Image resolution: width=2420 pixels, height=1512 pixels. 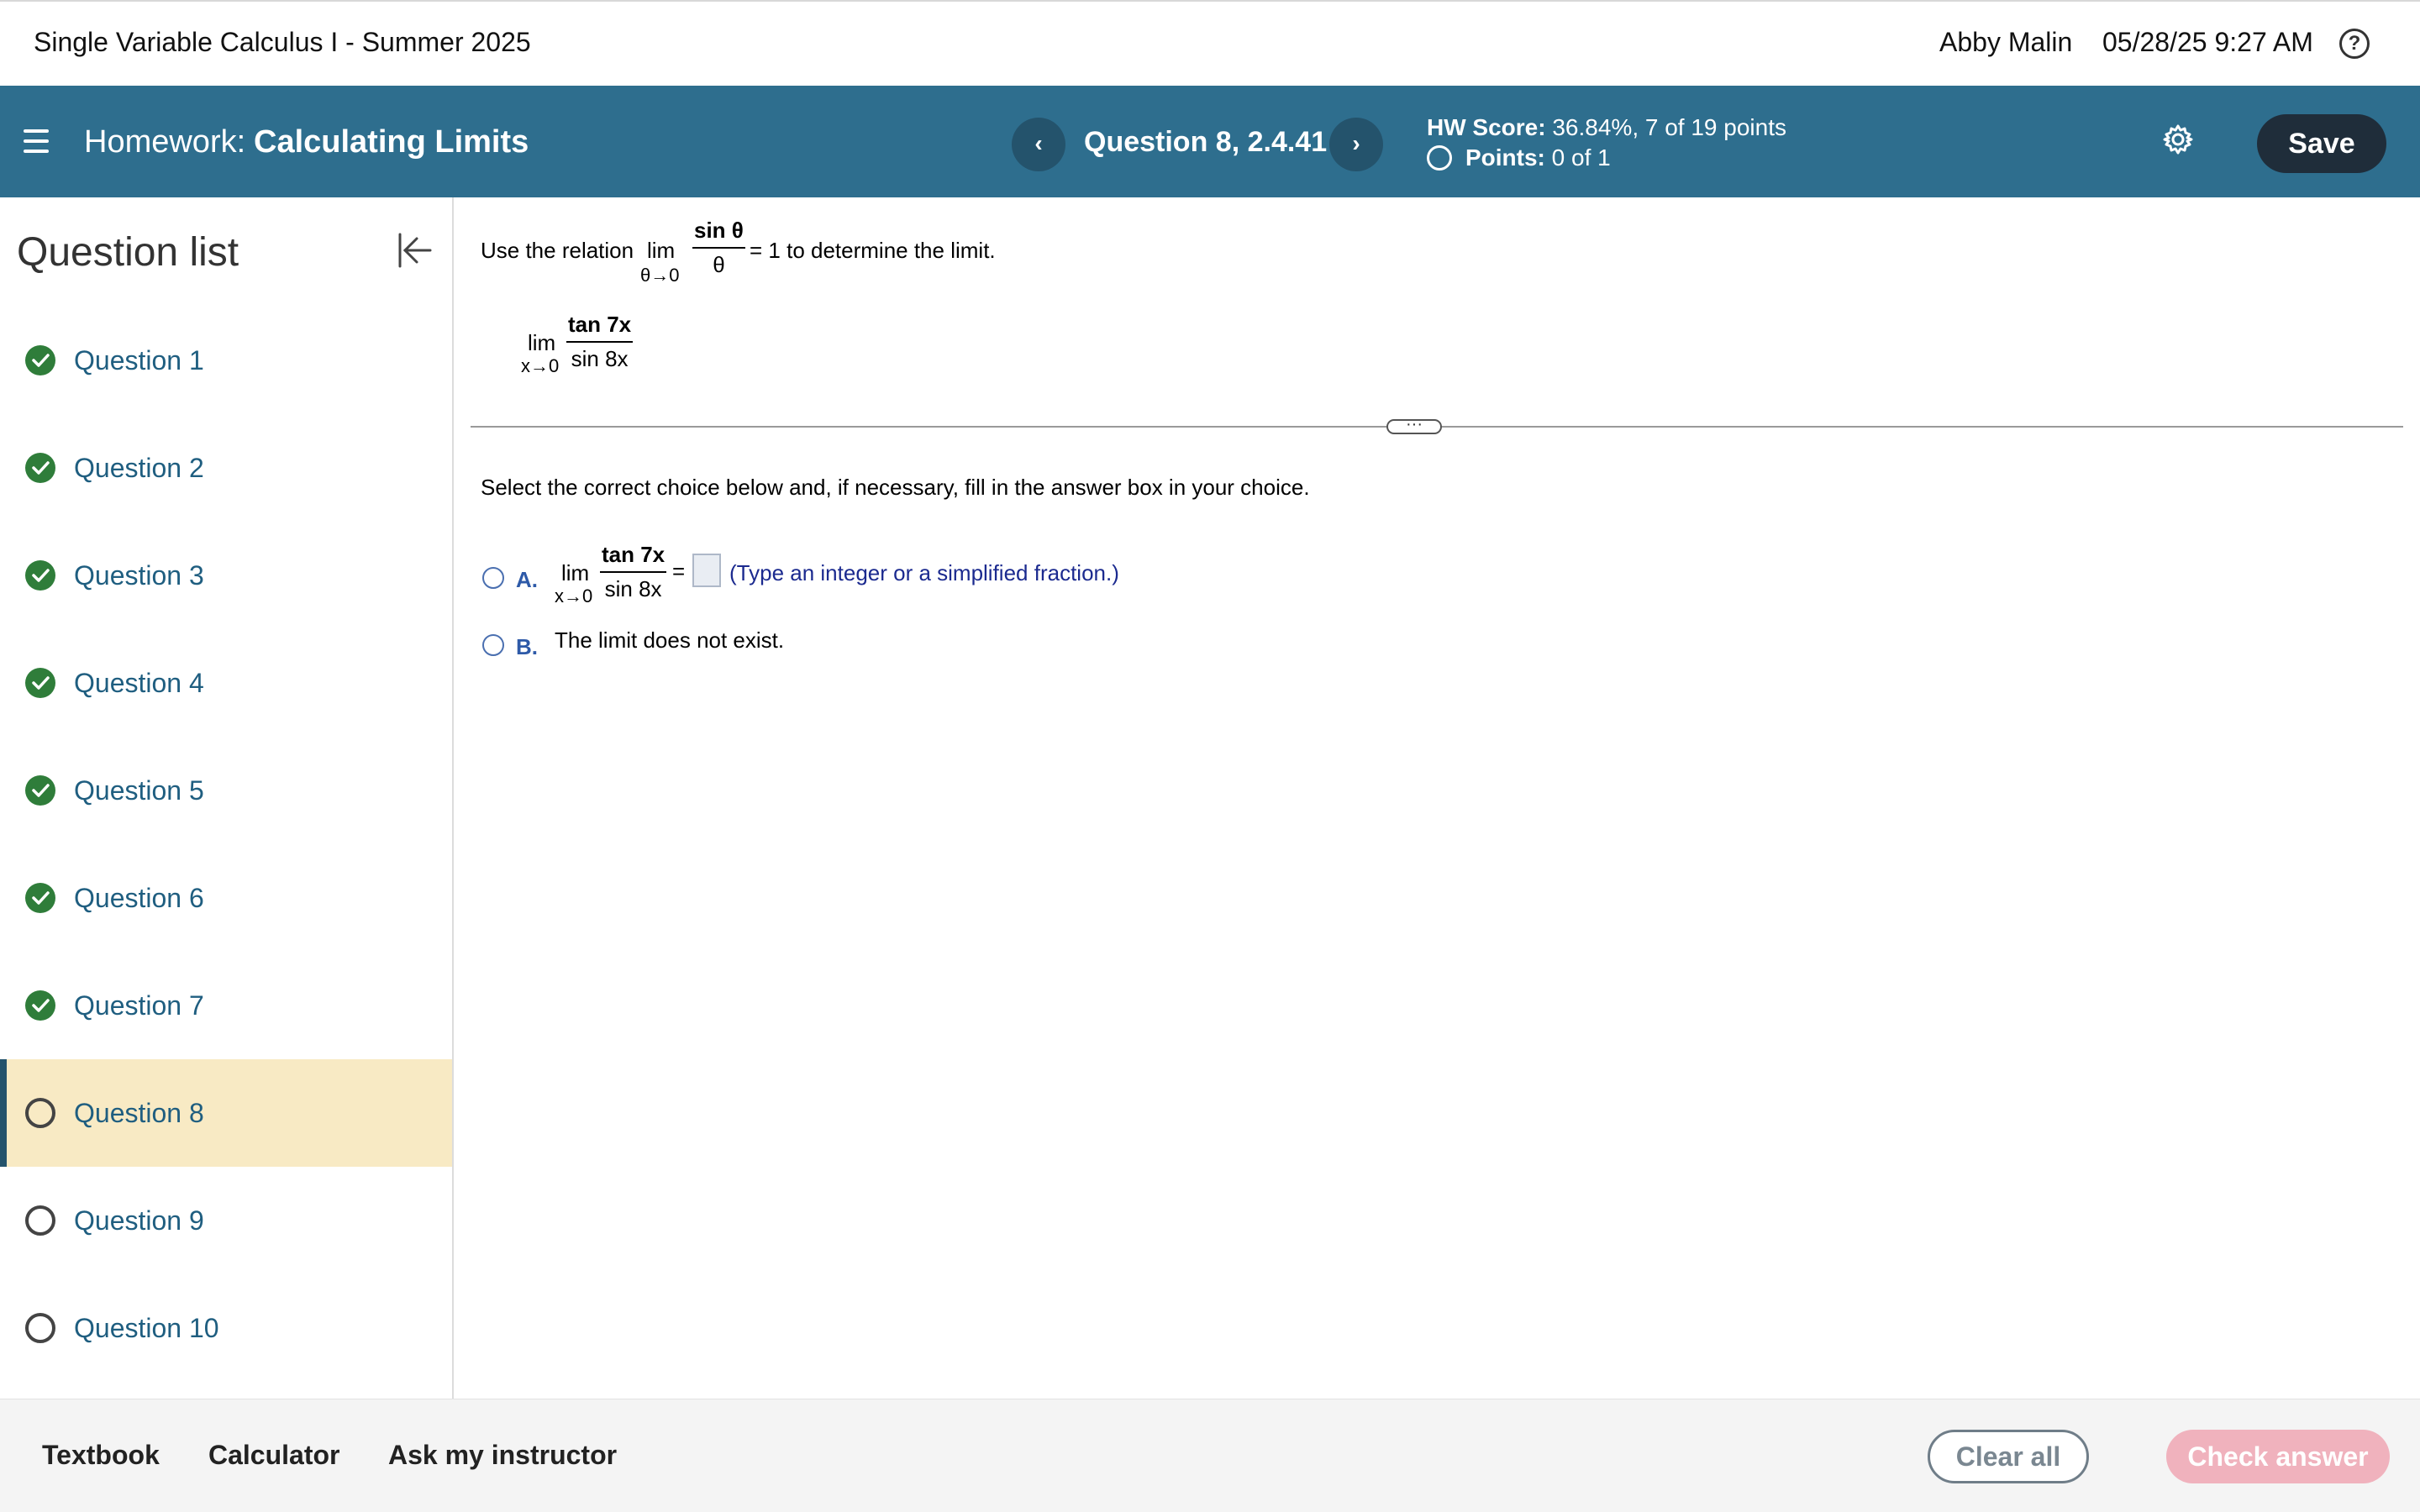 I want to click on hw-score: HW Score: 36.84%, 7 of 19 points, so click(x=1606, y=127).